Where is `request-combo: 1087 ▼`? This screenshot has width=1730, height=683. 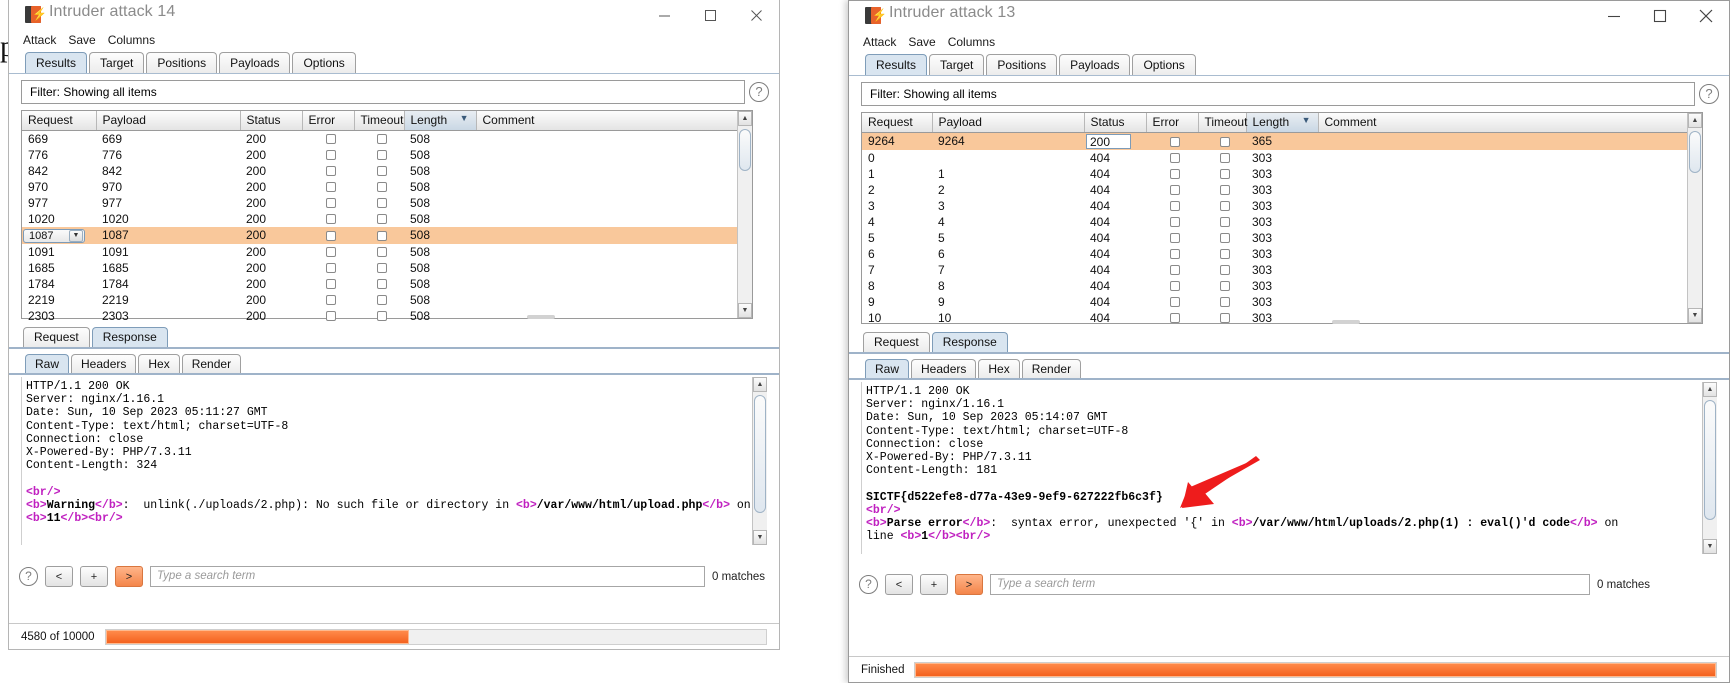 request-combo: 1087 ▼ is located at coordinates (54, 235).